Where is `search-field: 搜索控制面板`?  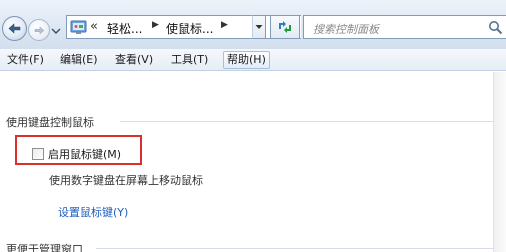 search-field: 搜索控制面板 is located at coordinates (404, 27).